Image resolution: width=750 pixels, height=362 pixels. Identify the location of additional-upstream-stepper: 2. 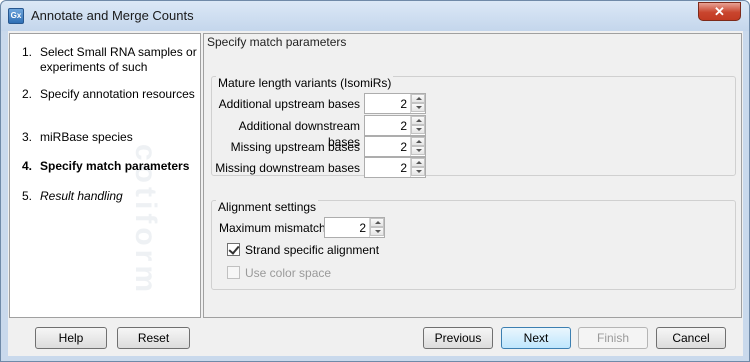
(395, 103).